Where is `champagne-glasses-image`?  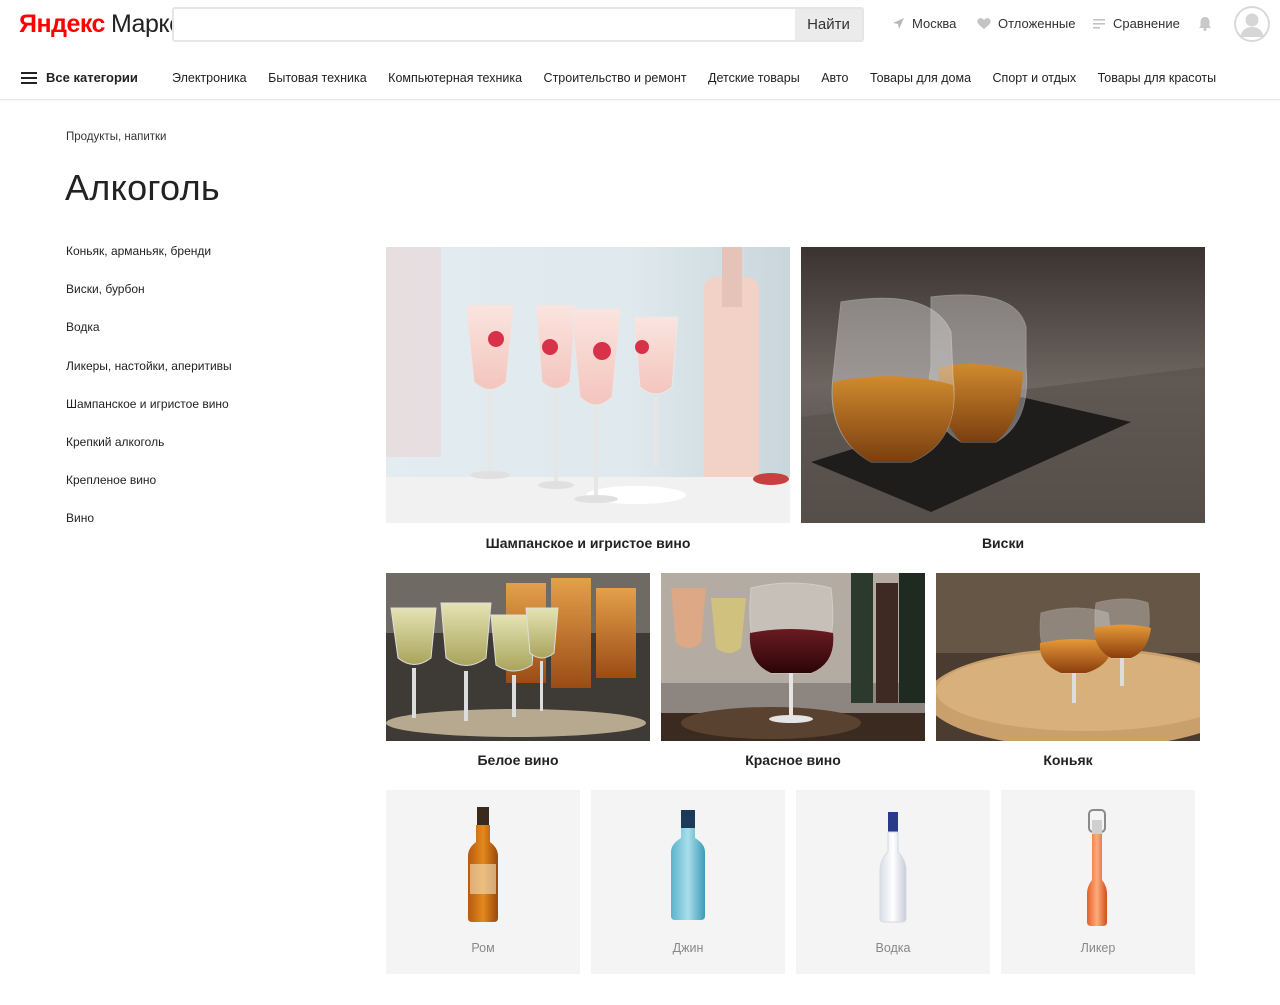
champagne-glasses-image is located at coordinates (588, 385).